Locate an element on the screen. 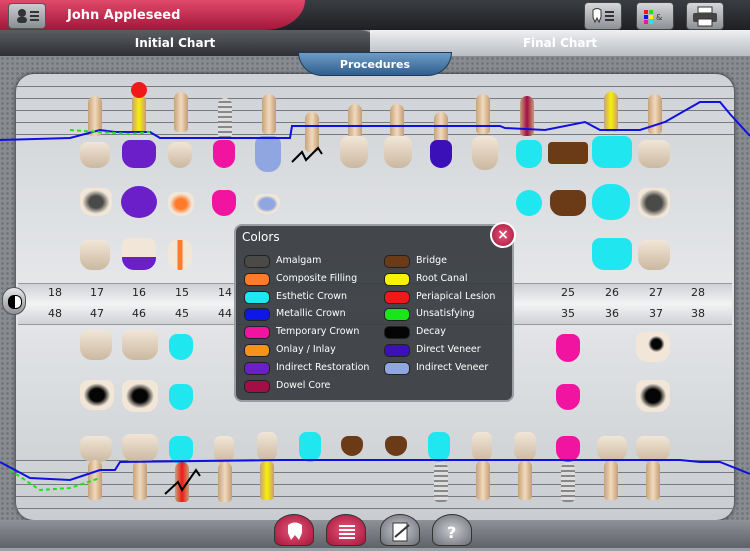 Image resolution: width=750 pixels, height=551 pixels. legend-label: Direct Veneer is located at coordinates (448, 349).